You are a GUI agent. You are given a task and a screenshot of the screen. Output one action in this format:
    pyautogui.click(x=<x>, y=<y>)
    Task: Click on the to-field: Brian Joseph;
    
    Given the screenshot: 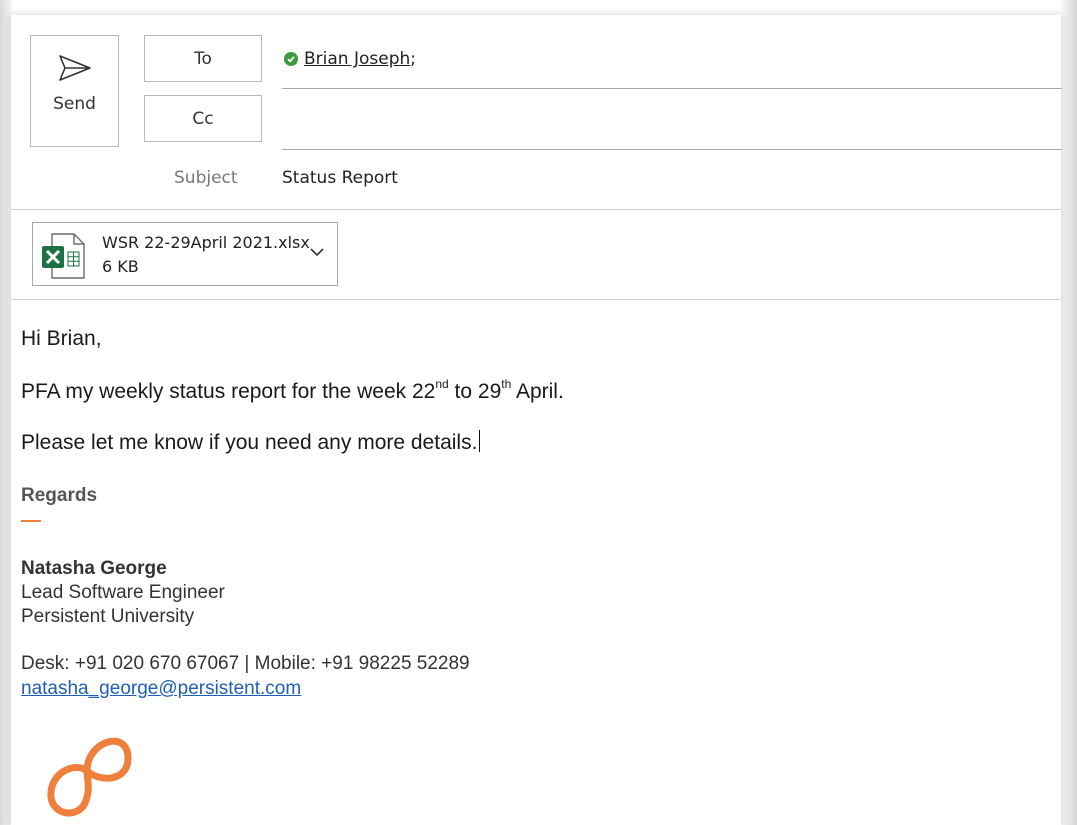 What is the action you would take?
    pyautogui.click(x=350, y=59)
    